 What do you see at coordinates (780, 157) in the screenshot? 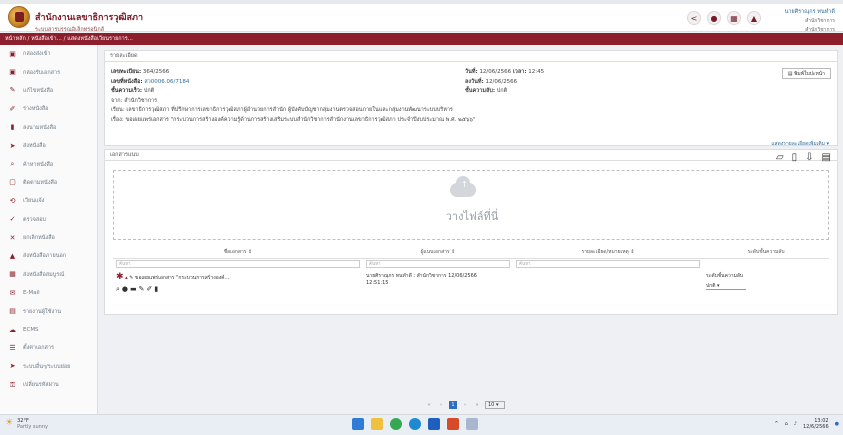
I see `folder-open-icon: ▱` at bounding box center [780, 157].